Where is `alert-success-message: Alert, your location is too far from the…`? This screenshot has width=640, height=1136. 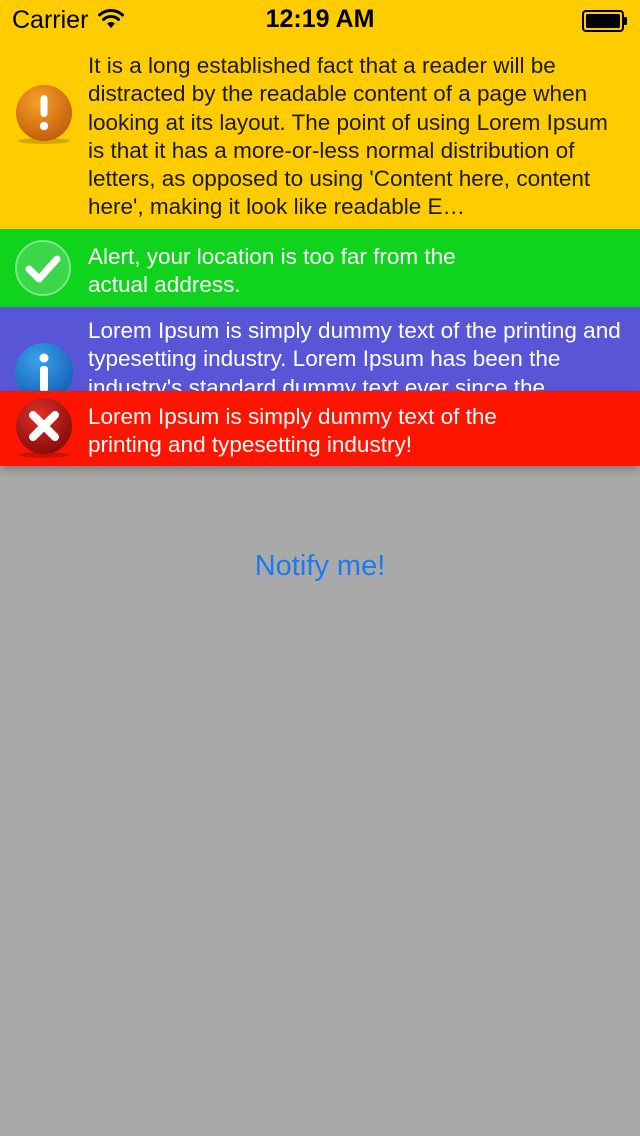
alert-success-message: Alert, your location is too far from the… is located at coordinates (272, 271).